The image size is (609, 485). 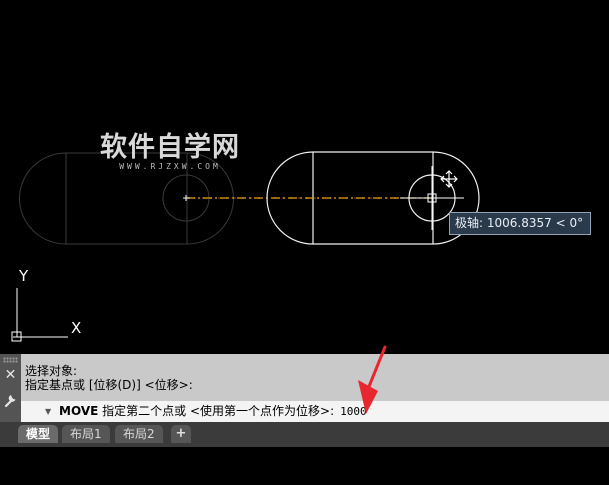 I want to click on command-panel-grip: ✕, so click(x=10, y=388).